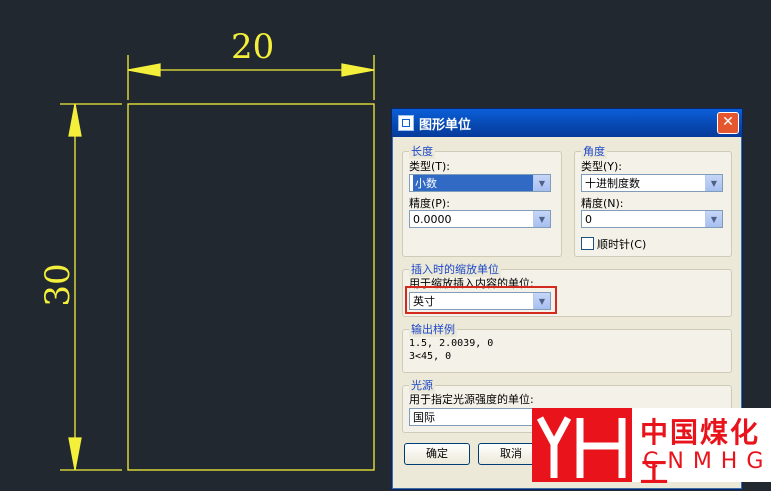 The height and width of the screenshot is (491, 771). What do you see at coordinates (75, 120) in the screenshot?
I see `arrow-up` at bounding box center [75, 120].